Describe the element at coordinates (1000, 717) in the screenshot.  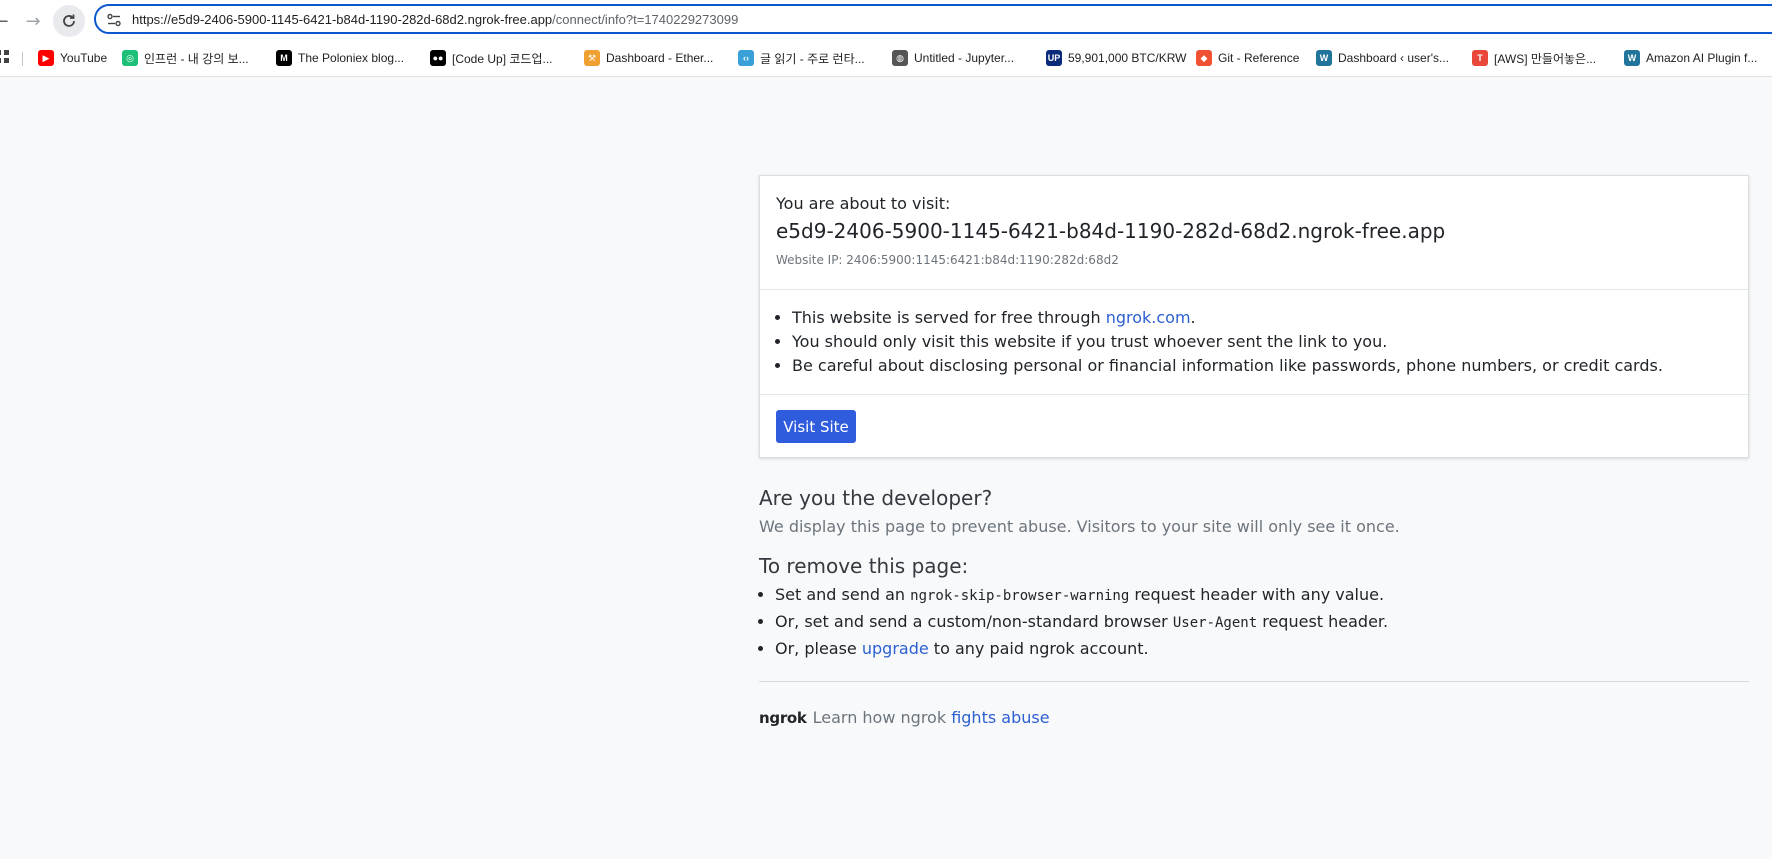
I see `fights-abuse-link: fights abuse` at that location.